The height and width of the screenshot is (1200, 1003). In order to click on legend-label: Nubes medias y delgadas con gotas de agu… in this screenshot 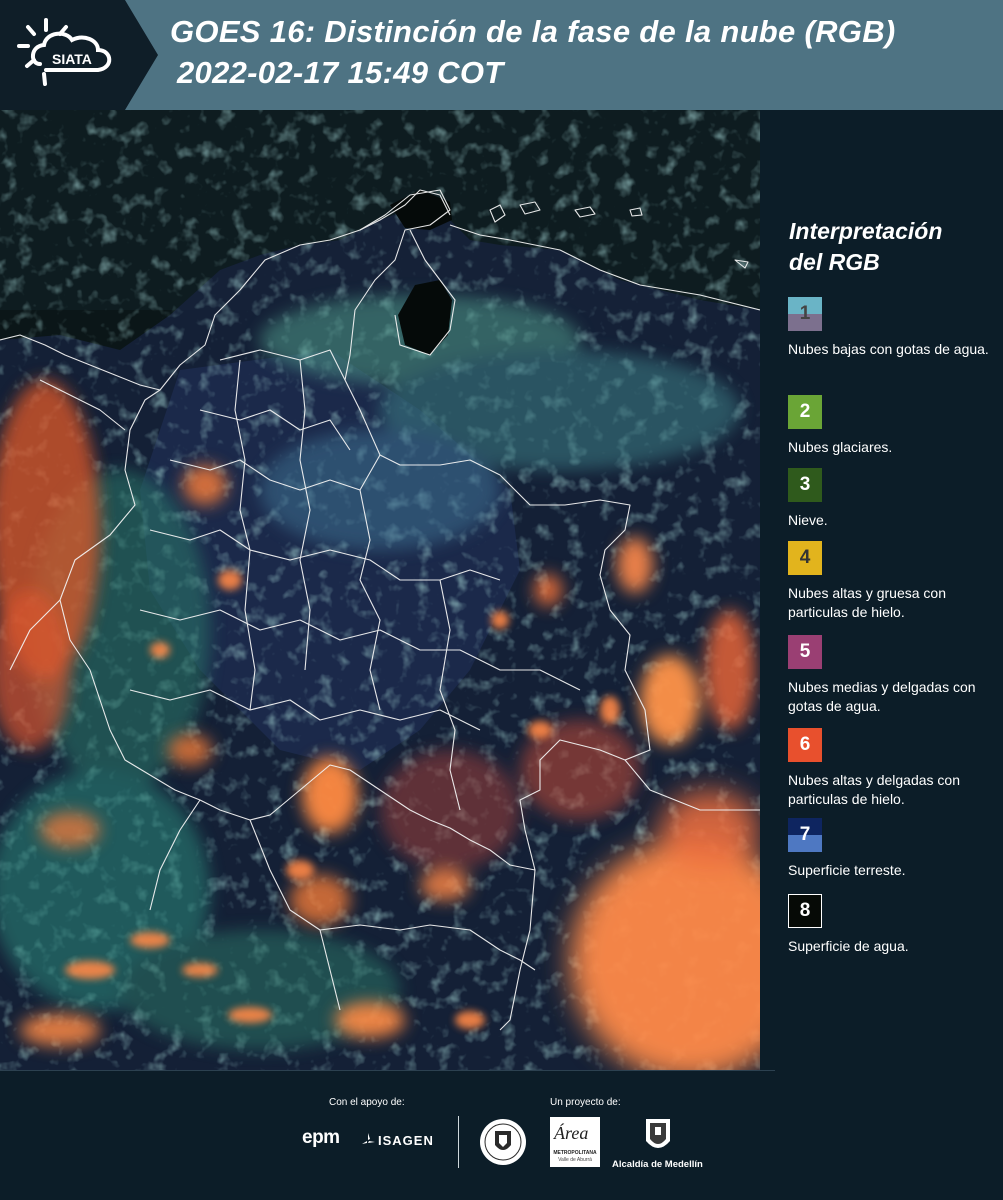, I will do `click(882, 696)`.